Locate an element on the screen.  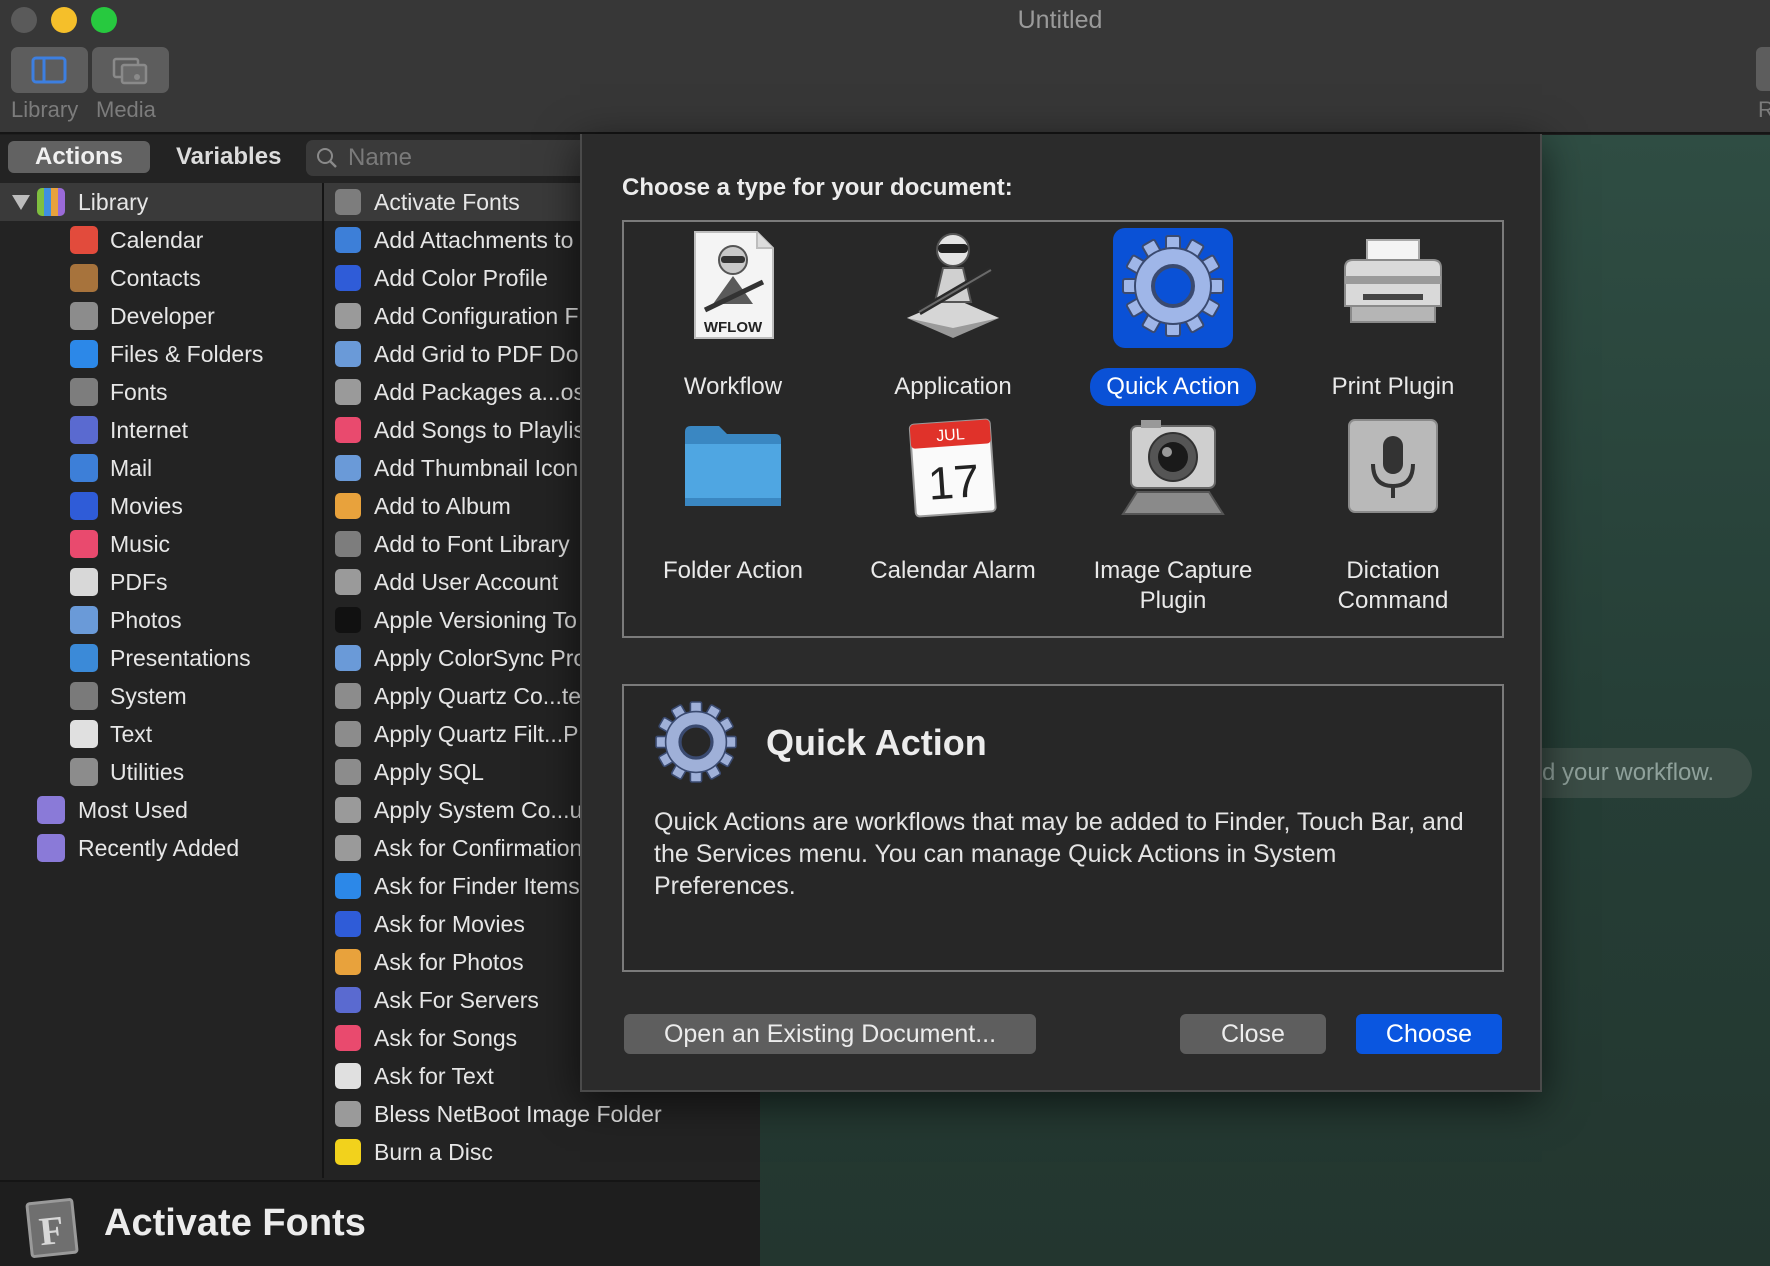
category-pdfs: PDFs is located at coordinates (161, 582).